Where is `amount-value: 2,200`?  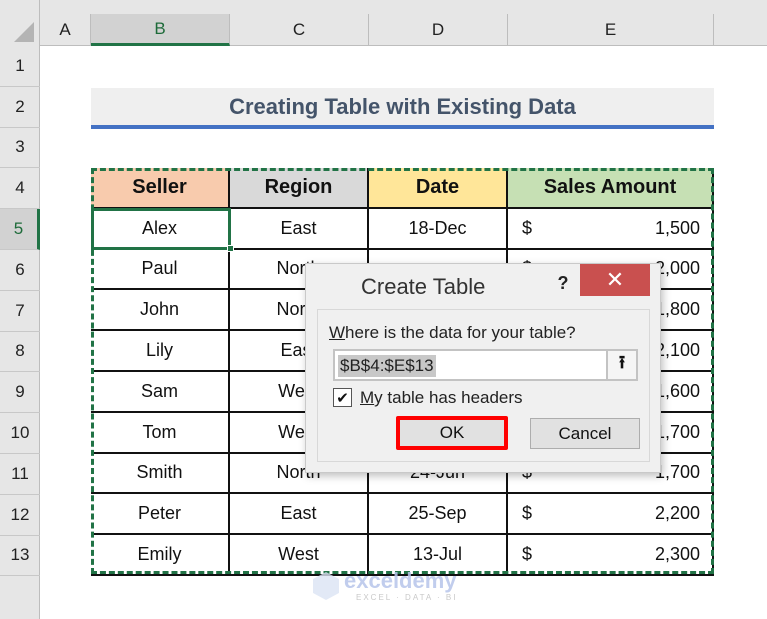
amount-value: 2,200 is located at coordinates (677, 513).